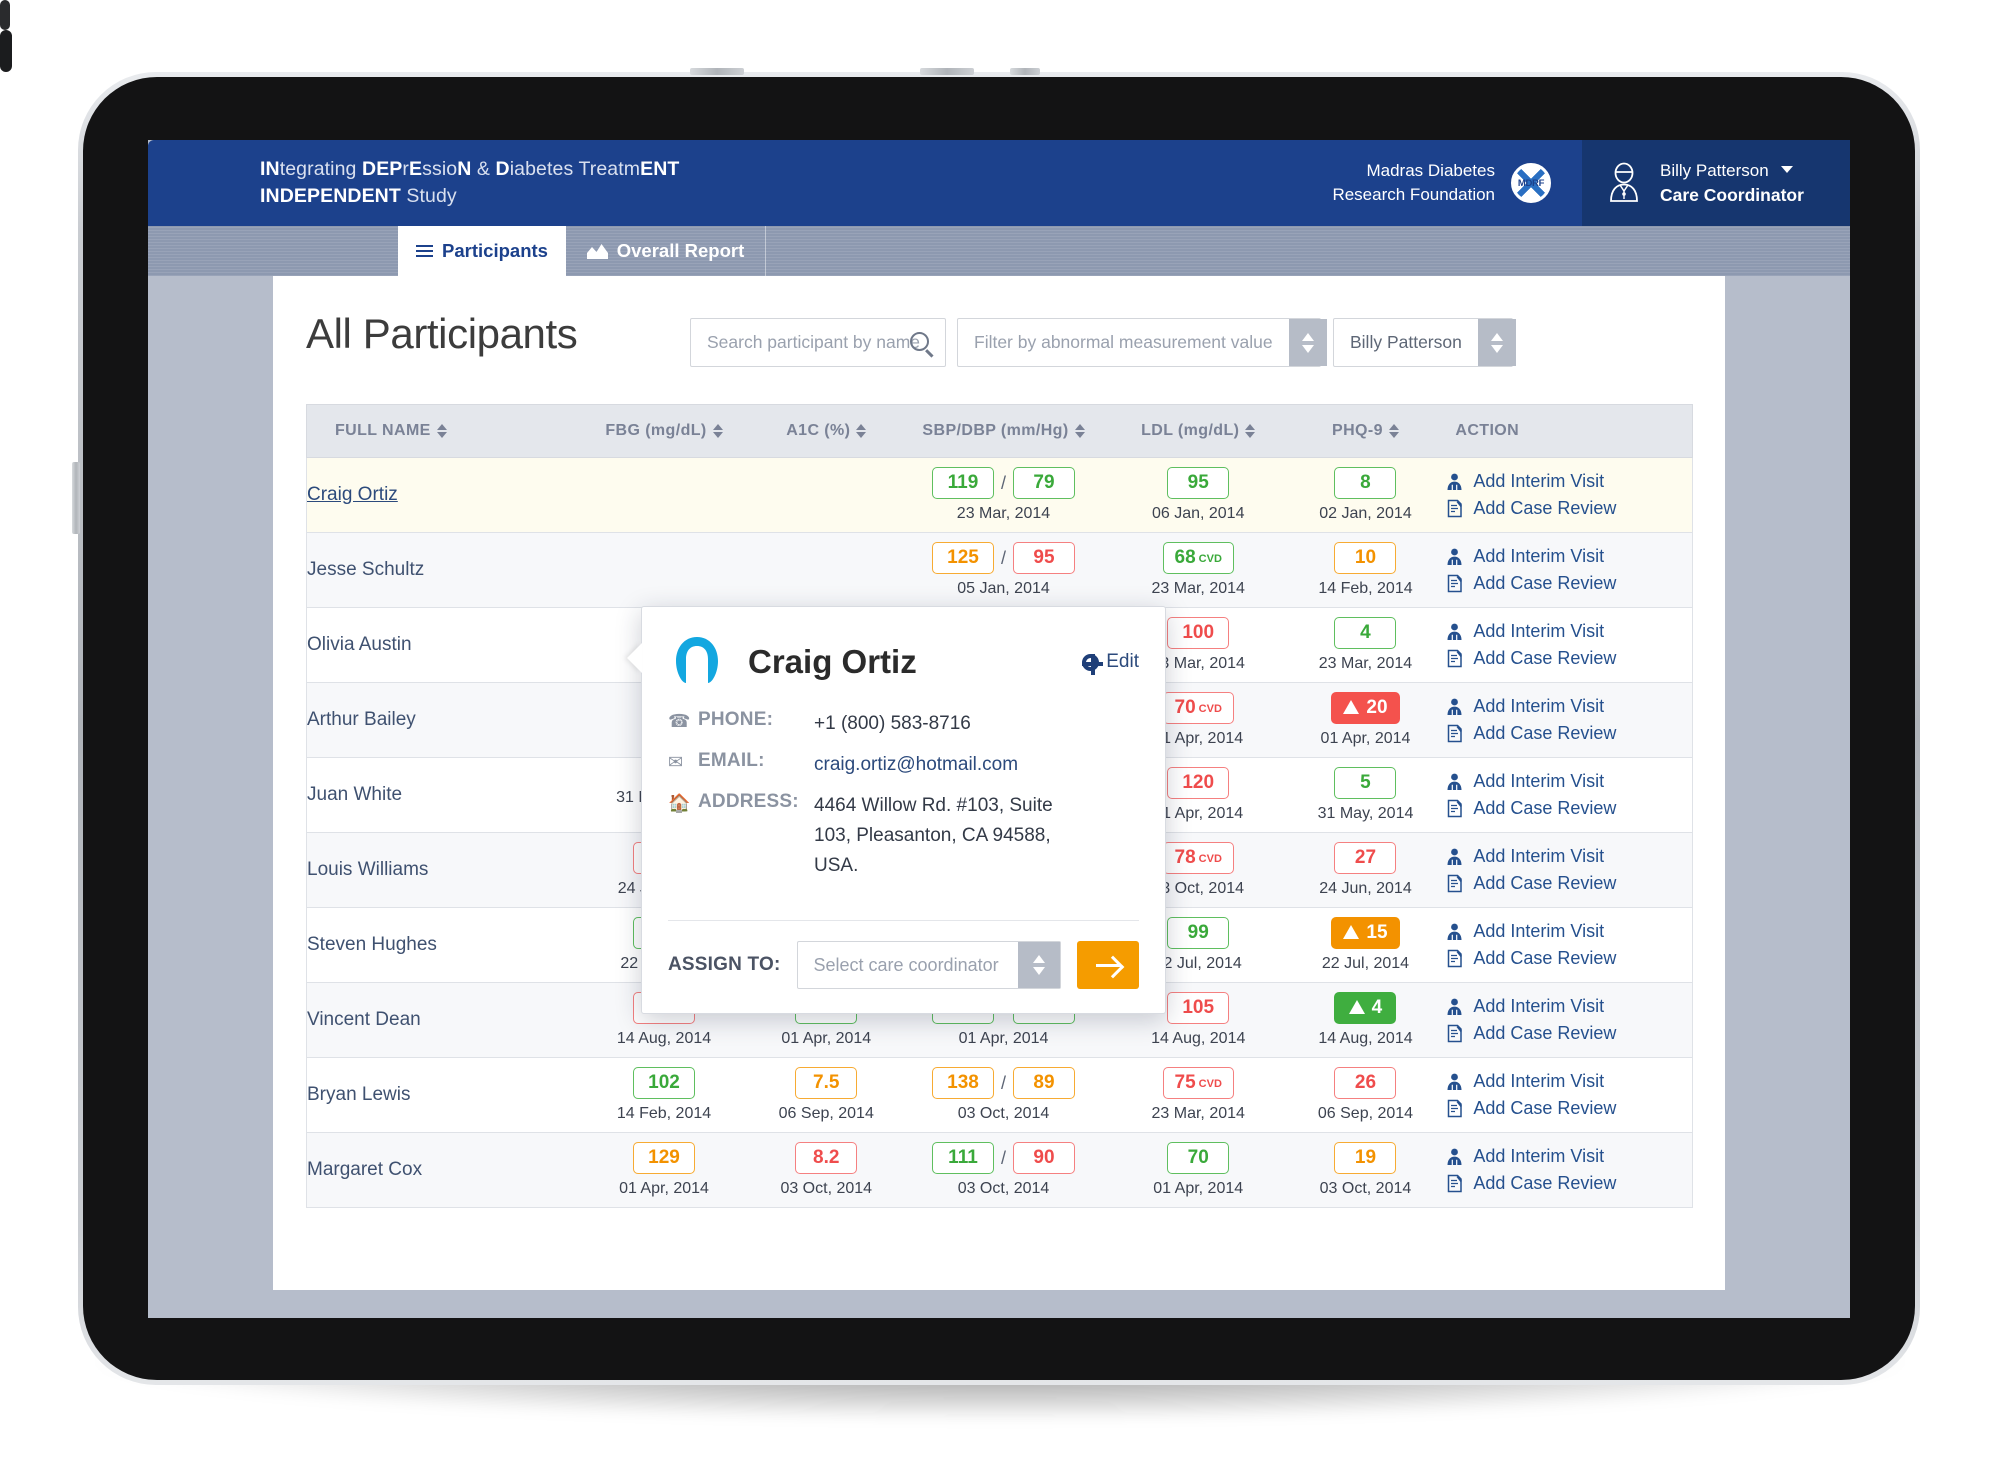 This screenshot has height=1479, width=1994. What do you see at coordinates (6, 51) in the screenshot?
I see `volume-down-button` at bounding box center [6, 51].